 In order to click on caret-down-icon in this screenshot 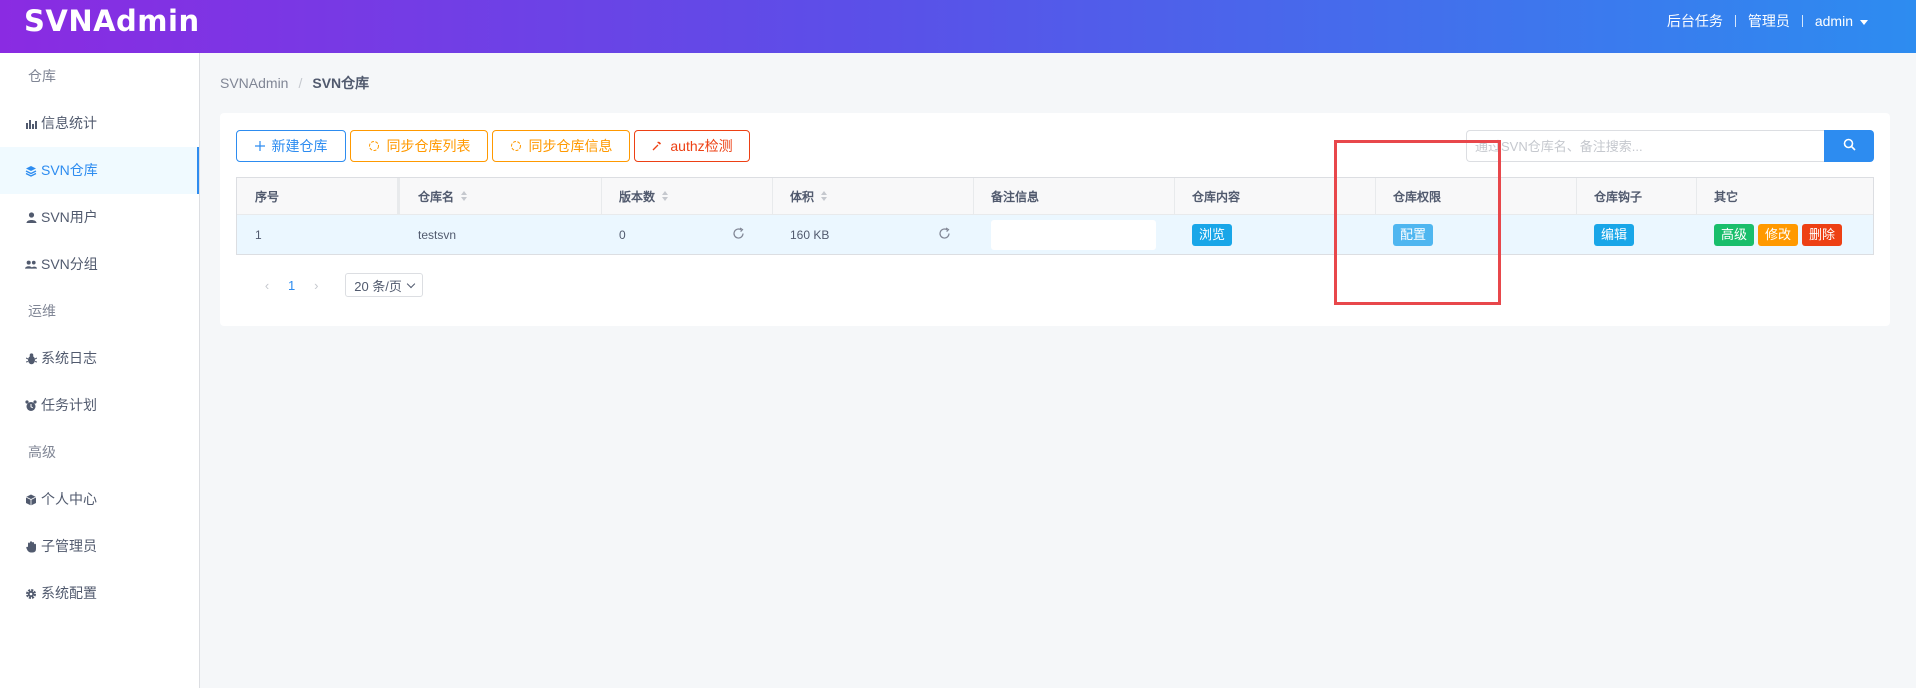, I will do `click(1864, 22)`.